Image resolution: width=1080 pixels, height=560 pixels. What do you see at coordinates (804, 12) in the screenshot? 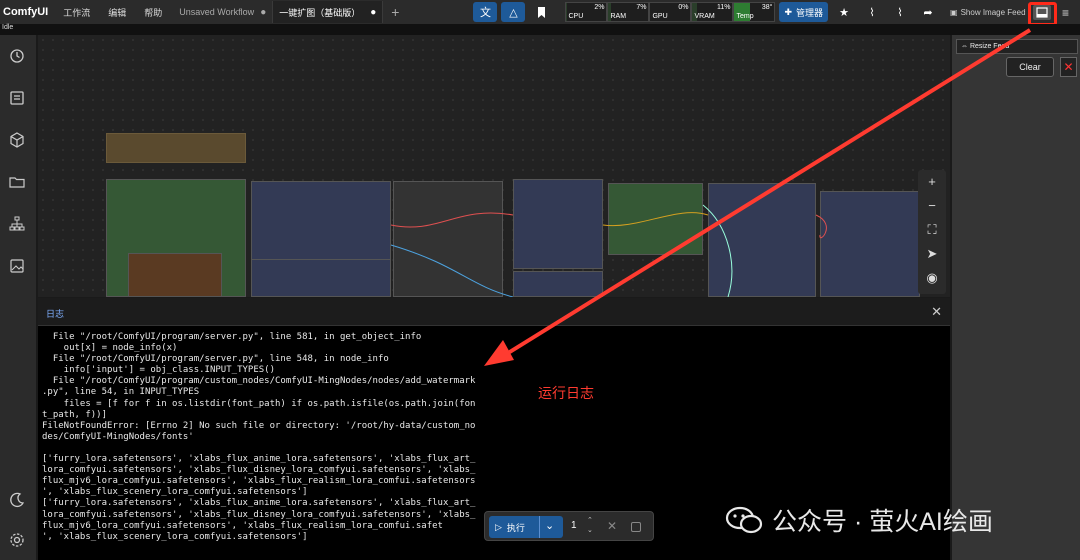
I see `manager-button: ✚ 管理器` at bounding box center [804, 12].